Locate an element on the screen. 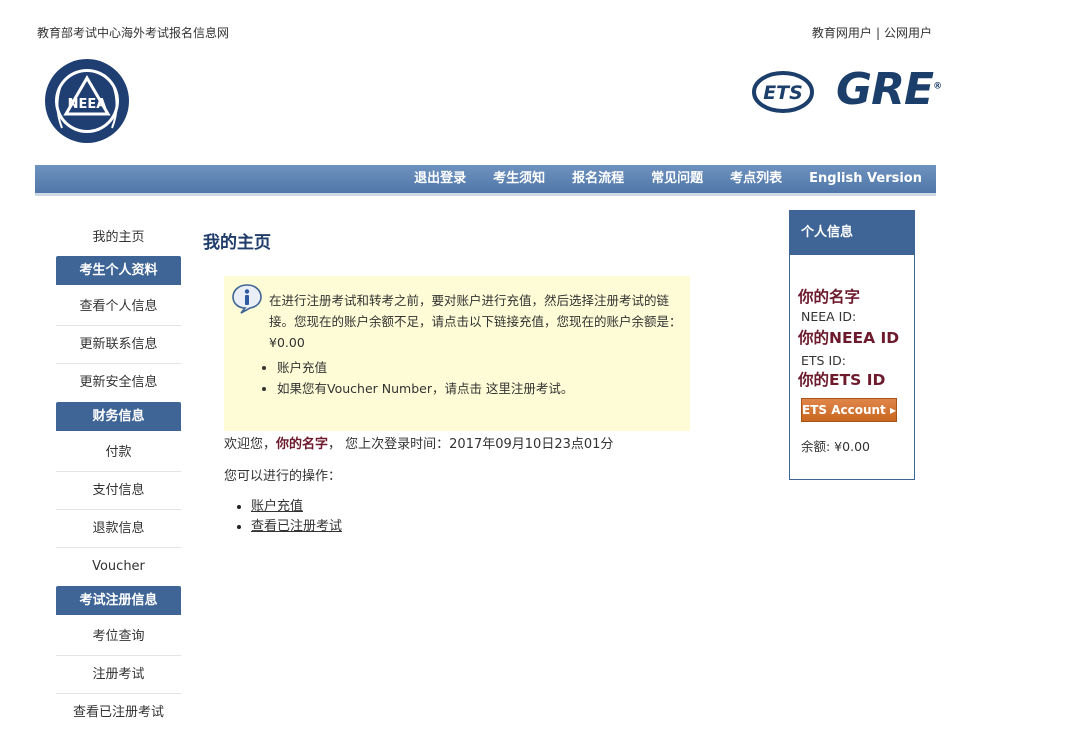 The width and height of the screenshot is (1080, 734). ets-logo-text: ETS is located at coordinates (783, 93).